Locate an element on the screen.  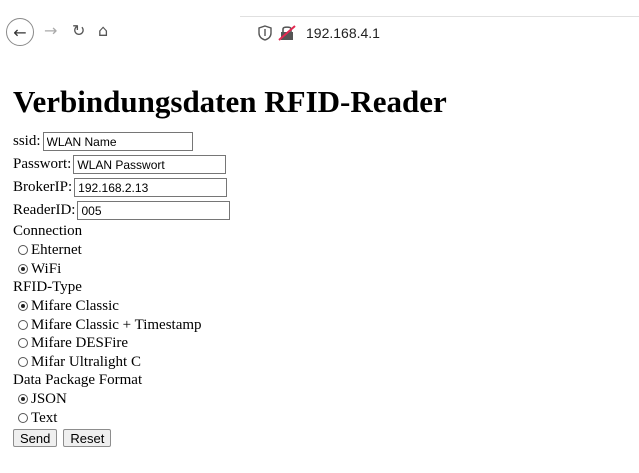
readerid-label: ReaderID: is located at coordinates (44, 210).